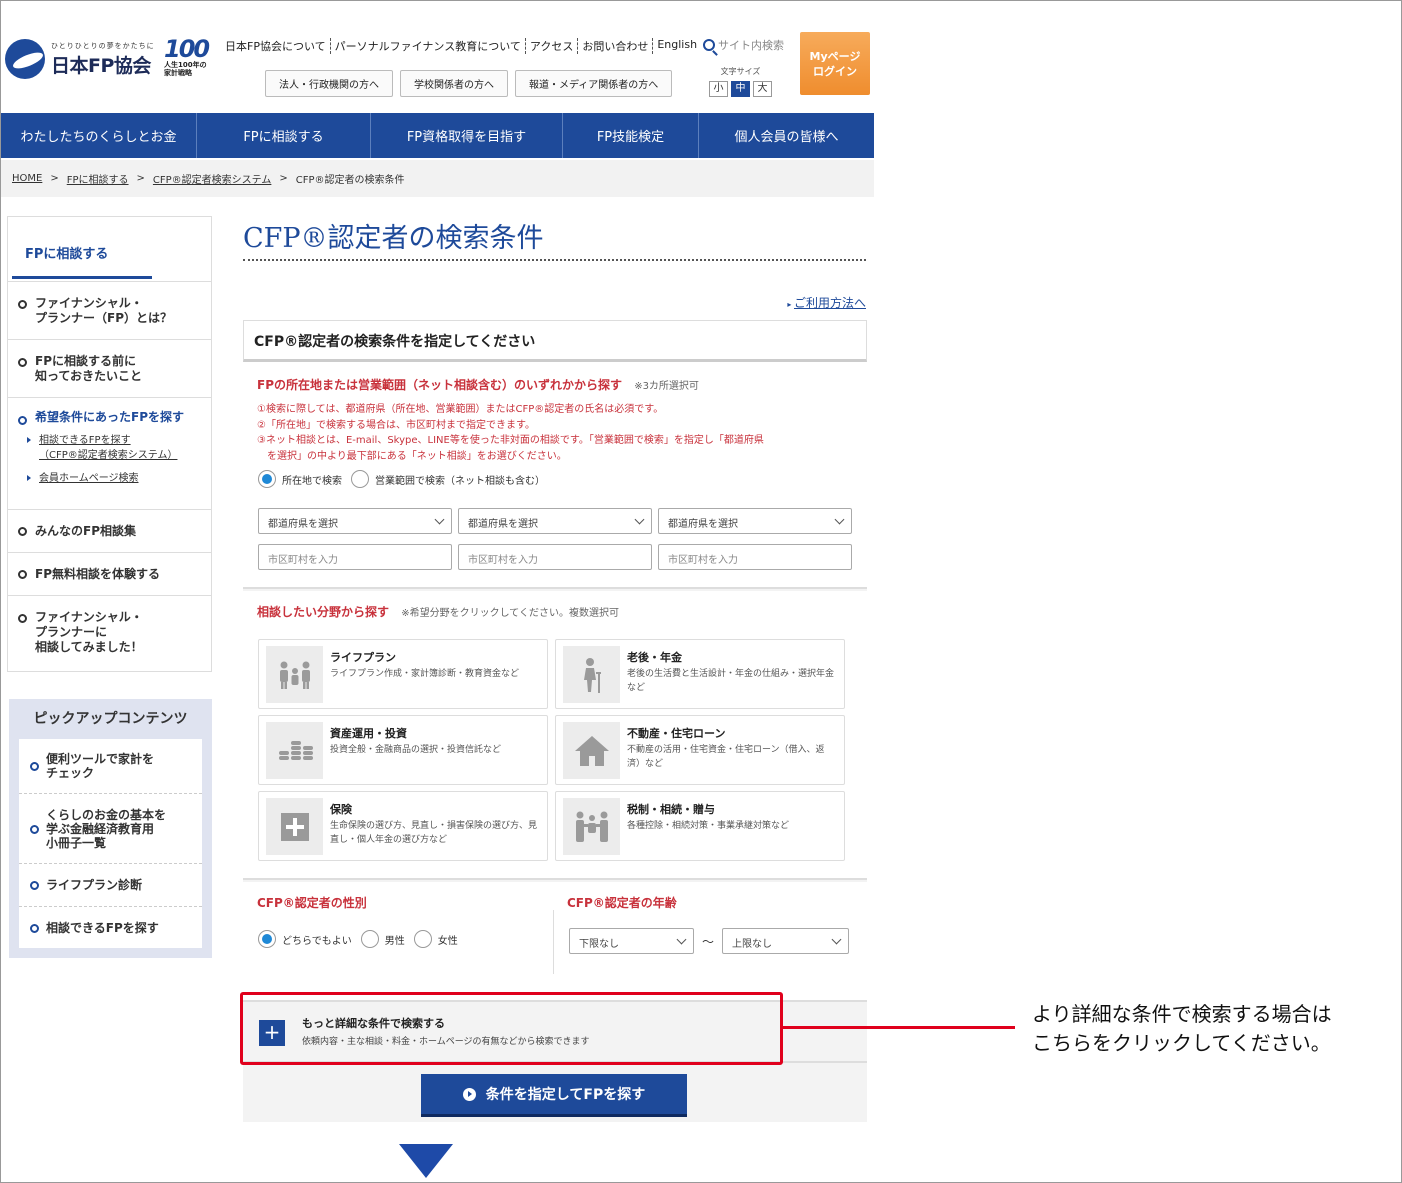 The image size is (1402, 1183). I want to click on field-card-lifeplan: ライフプラン ライフプラン作成・家計簿診断・教育資金など, so click(403, 674).